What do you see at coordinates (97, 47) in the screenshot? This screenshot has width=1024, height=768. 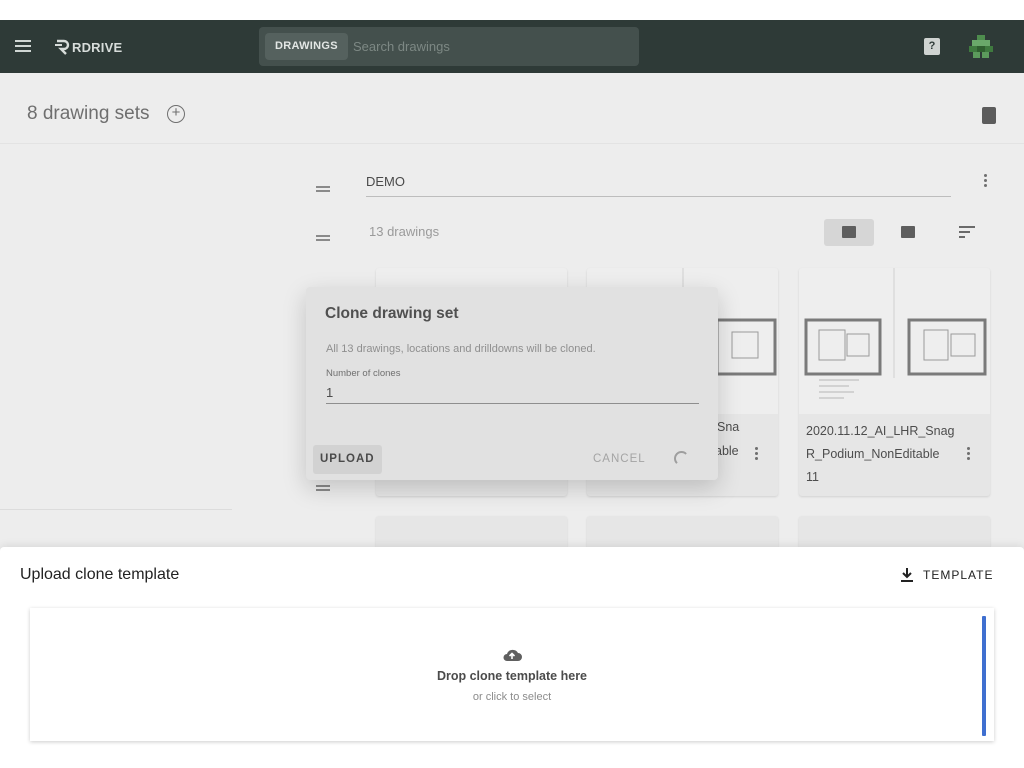 I see `logo-text: RDRIVE` at bounding box center [97, 47].